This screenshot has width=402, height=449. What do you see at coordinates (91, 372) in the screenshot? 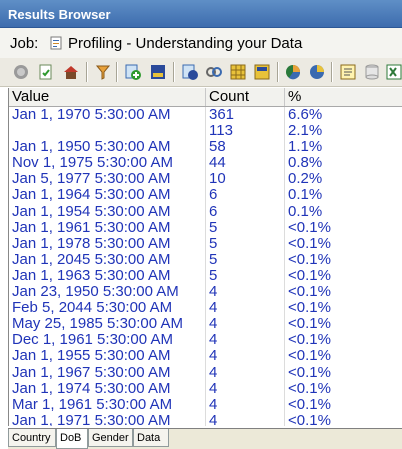
I see `value-cell: Jan 1, 1967 5:30:00 AM` at bounding box center [91, 372].